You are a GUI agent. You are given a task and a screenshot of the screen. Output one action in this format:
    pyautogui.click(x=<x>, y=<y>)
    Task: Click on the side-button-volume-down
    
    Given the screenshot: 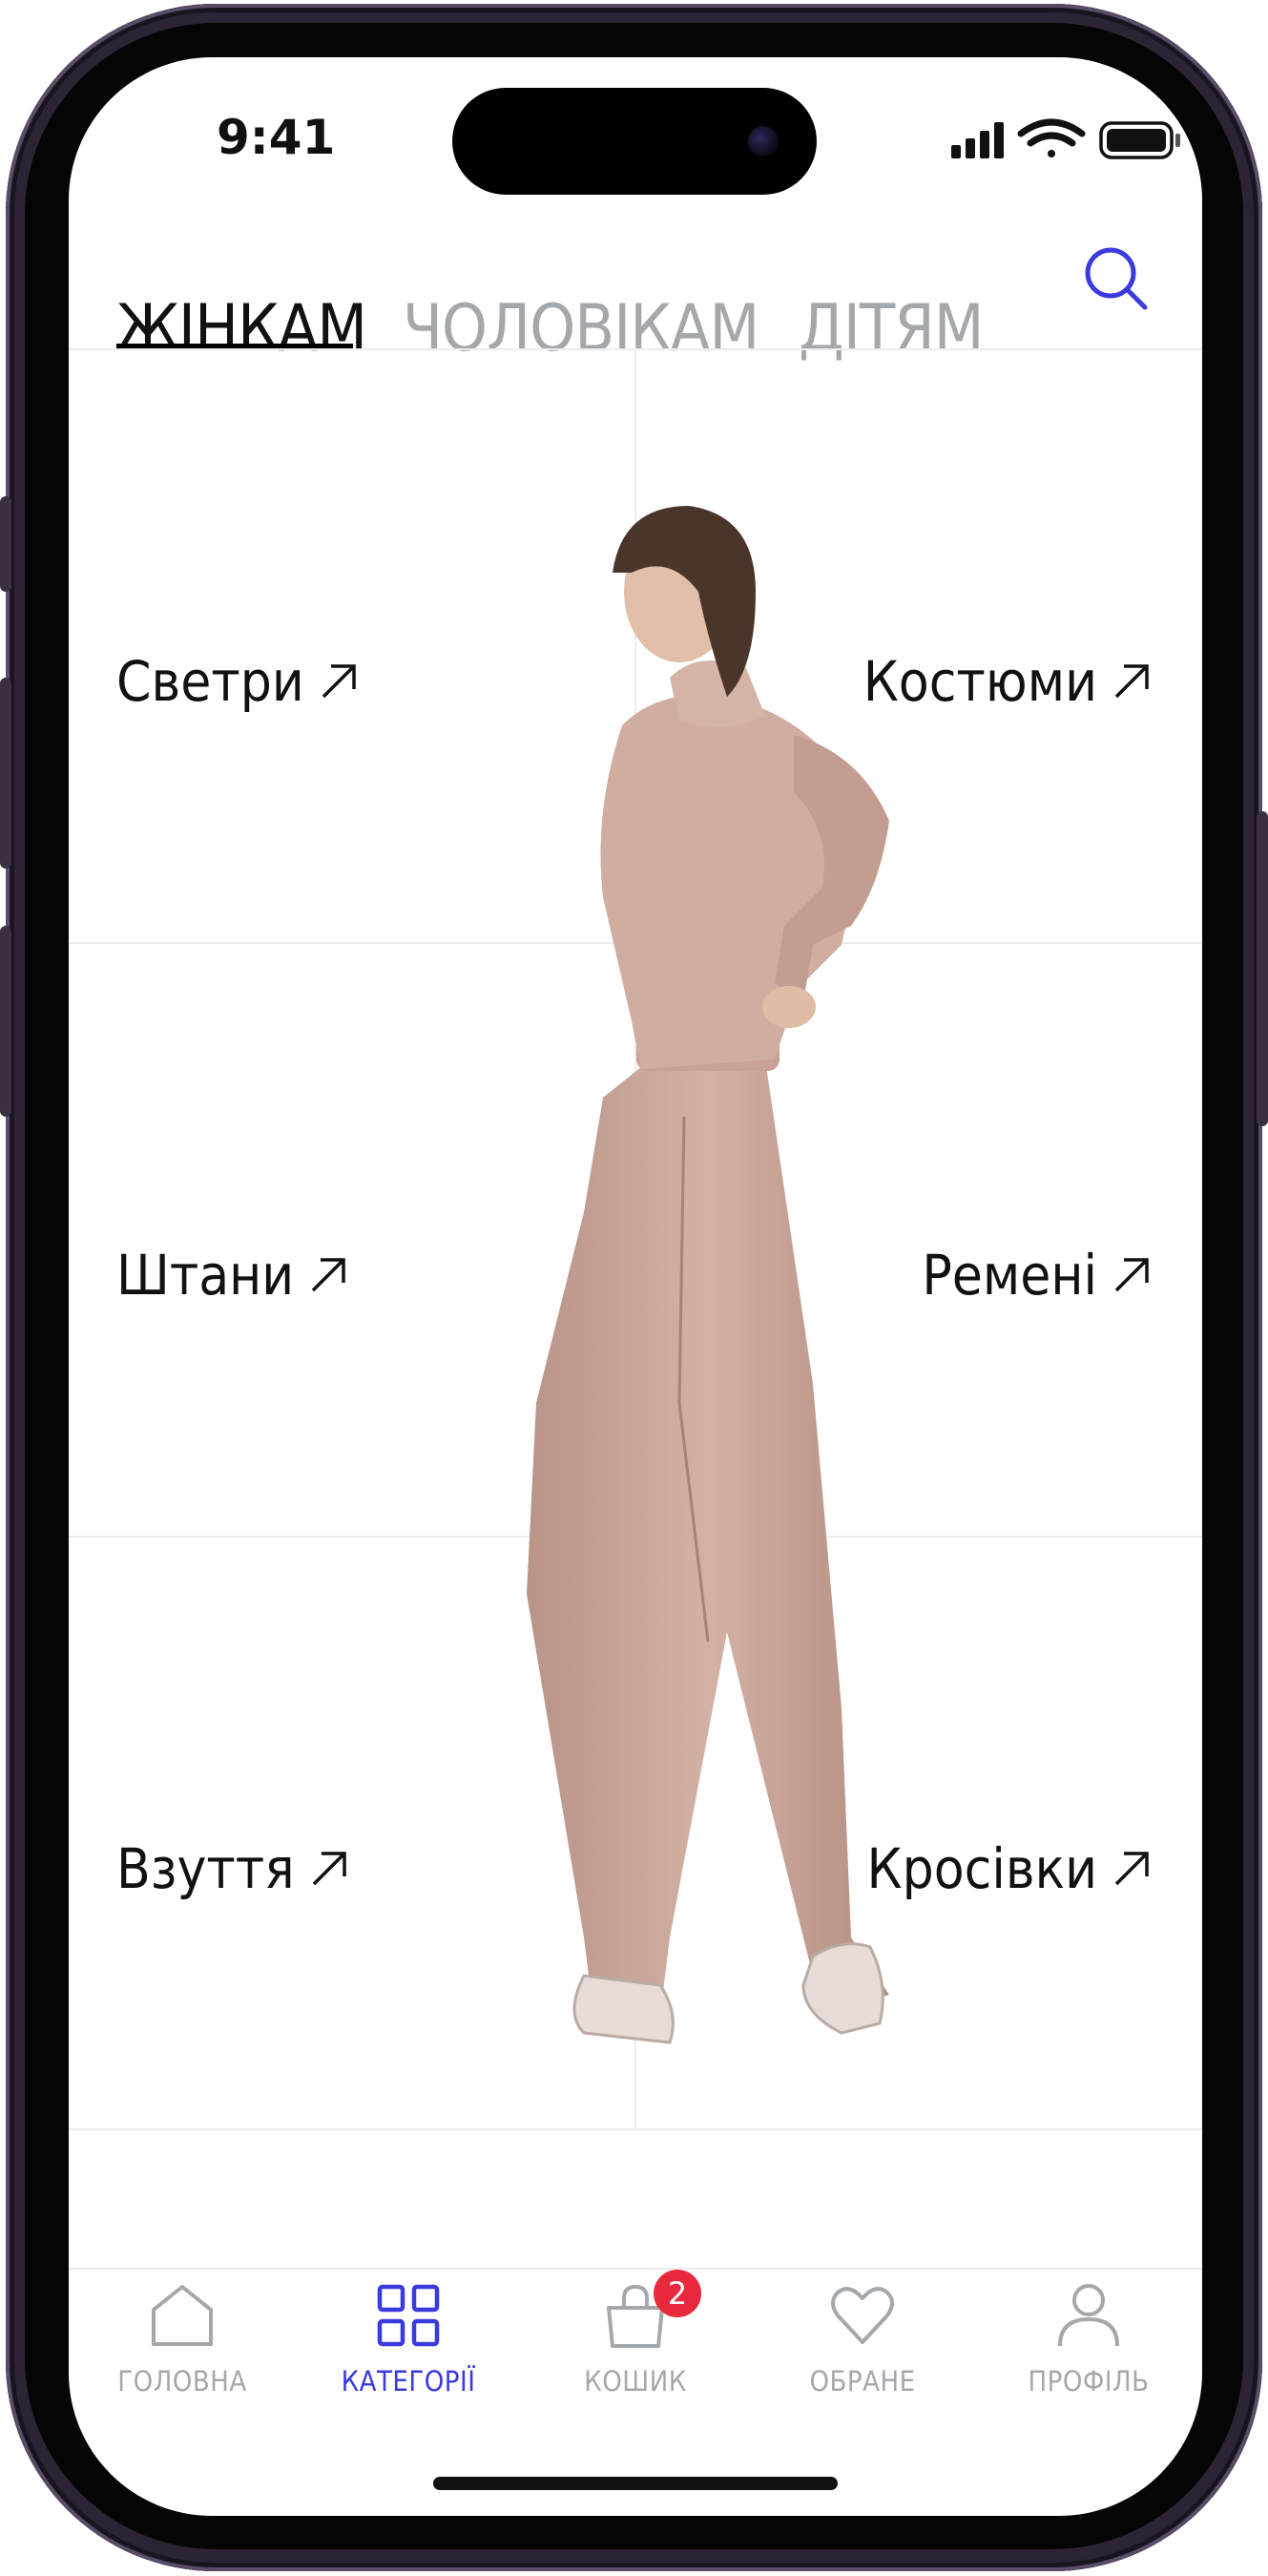 What is the action you would take?
    pyautogui.click(x=5, y=1021)
    